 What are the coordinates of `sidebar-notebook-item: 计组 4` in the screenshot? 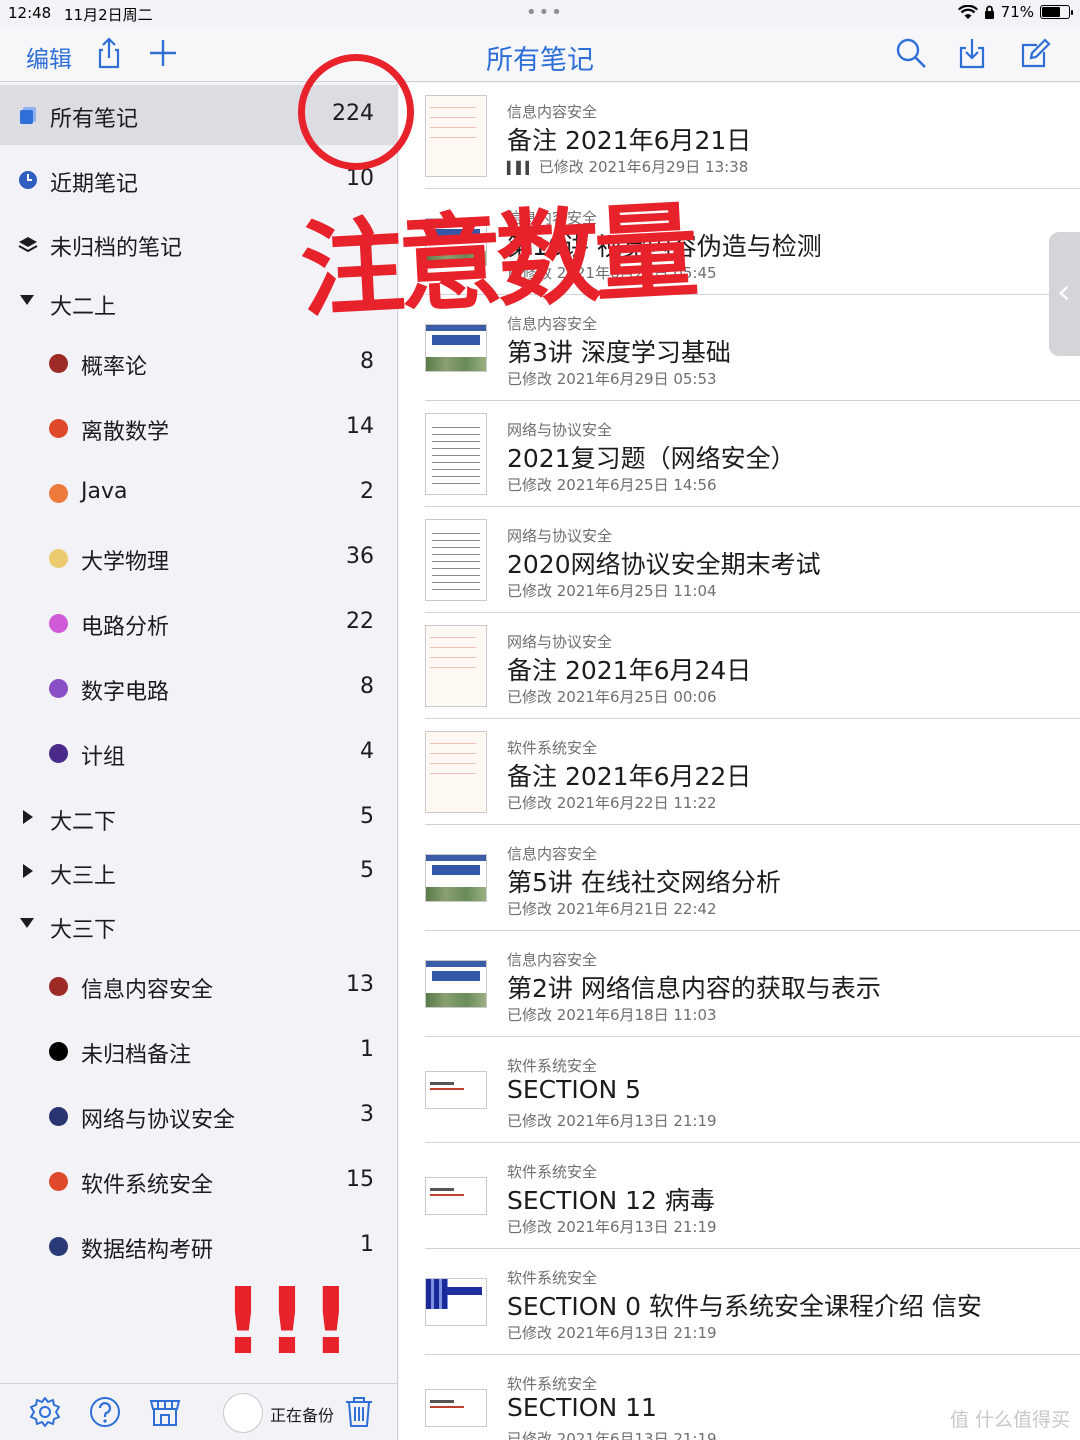 It's located at (199, 753).